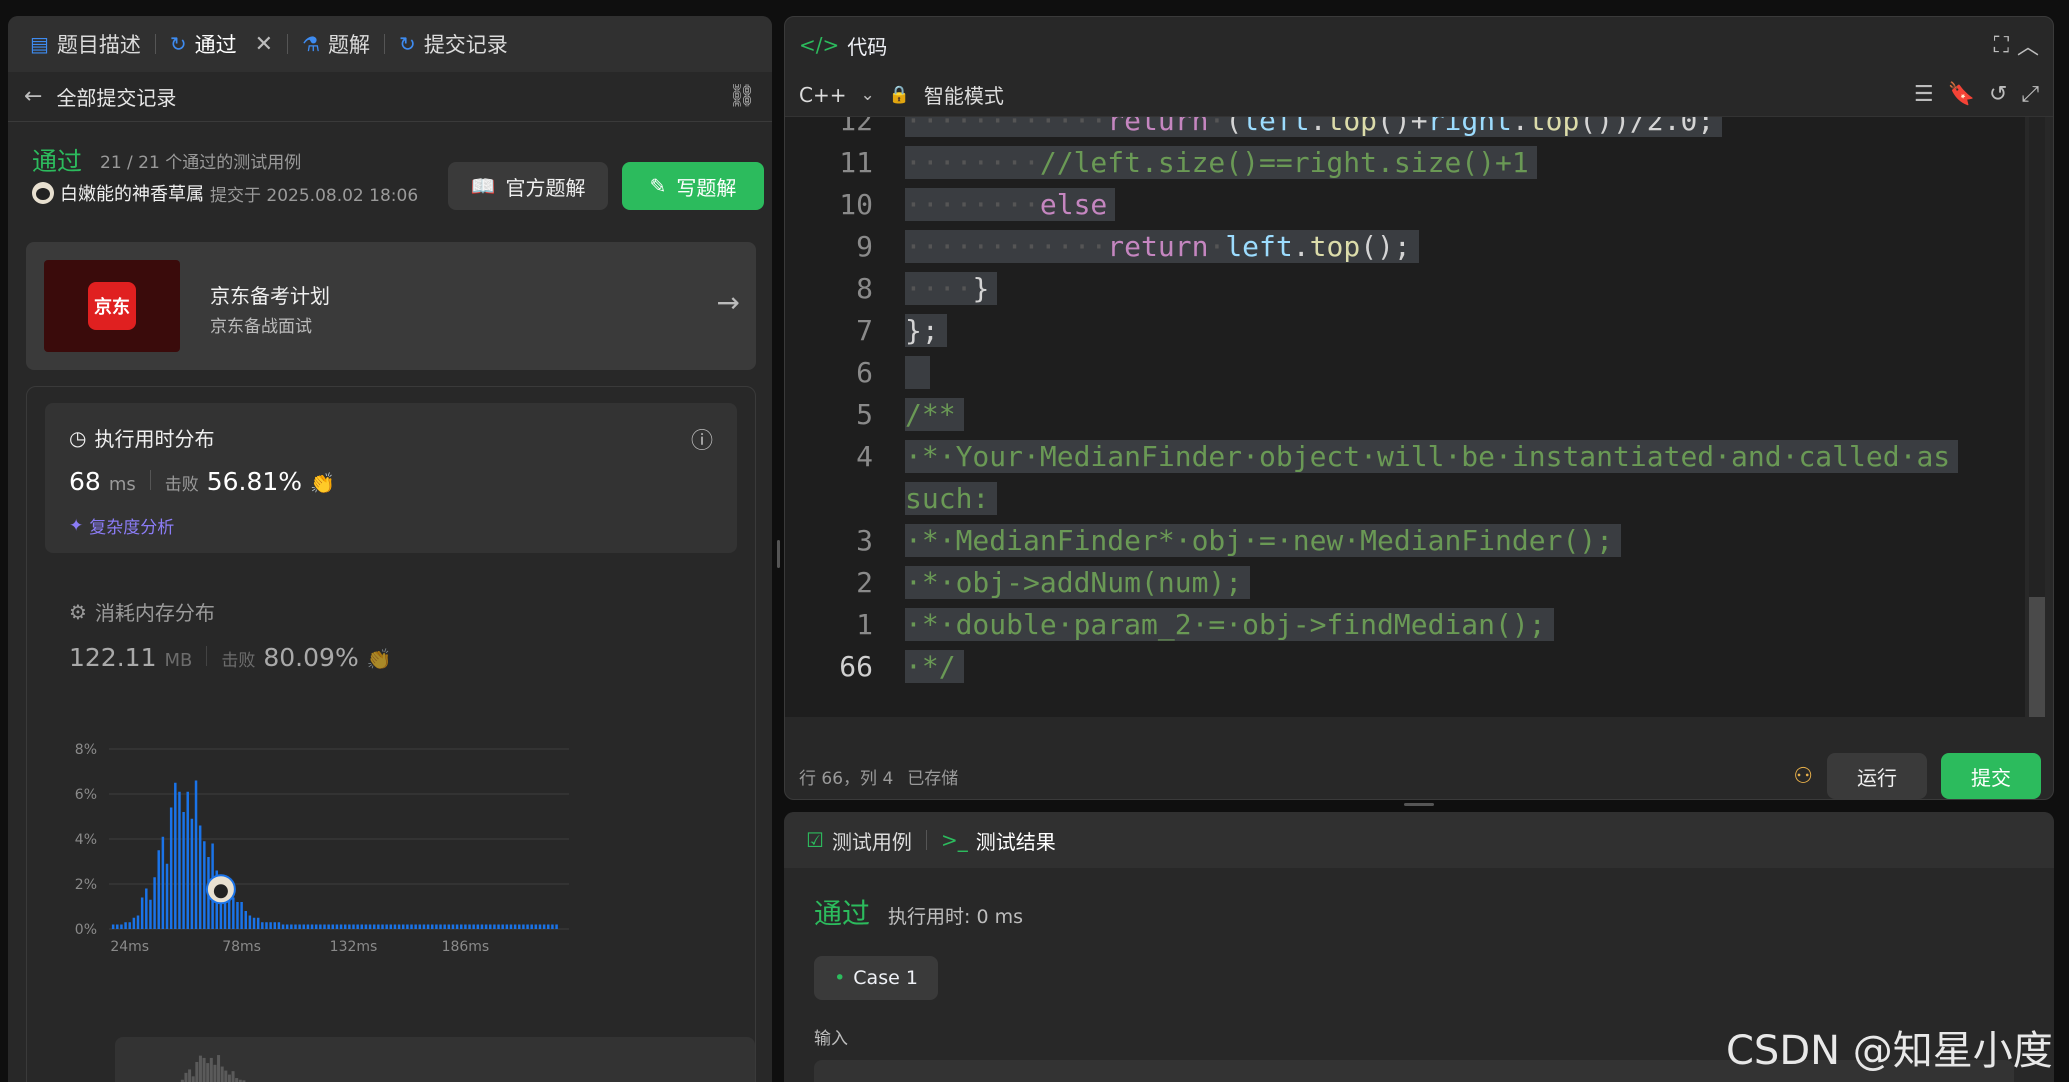  What do you see at coordinates (221, 44) in the screenshot?
I see `tab-passed: ↻ 通过 ✕` at bounding box center [221, 44].